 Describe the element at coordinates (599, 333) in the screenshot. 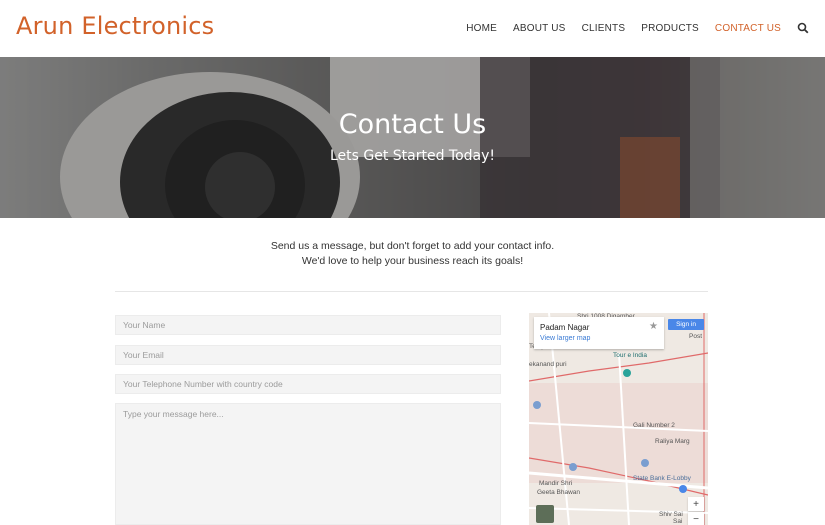

I see `map-info-card: Padam Nagar View larger map ★` at that location.